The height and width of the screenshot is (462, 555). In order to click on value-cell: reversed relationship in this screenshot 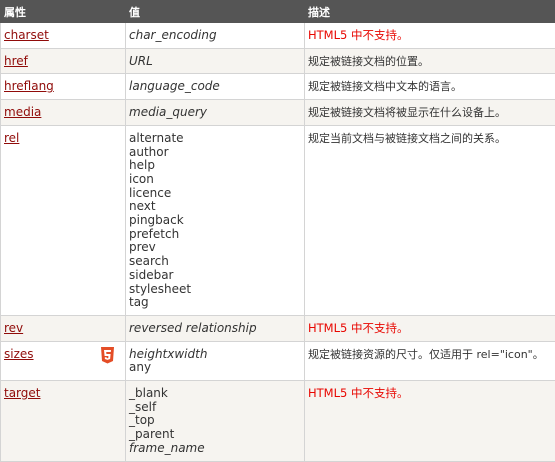, I will do `click(215, 328)`.